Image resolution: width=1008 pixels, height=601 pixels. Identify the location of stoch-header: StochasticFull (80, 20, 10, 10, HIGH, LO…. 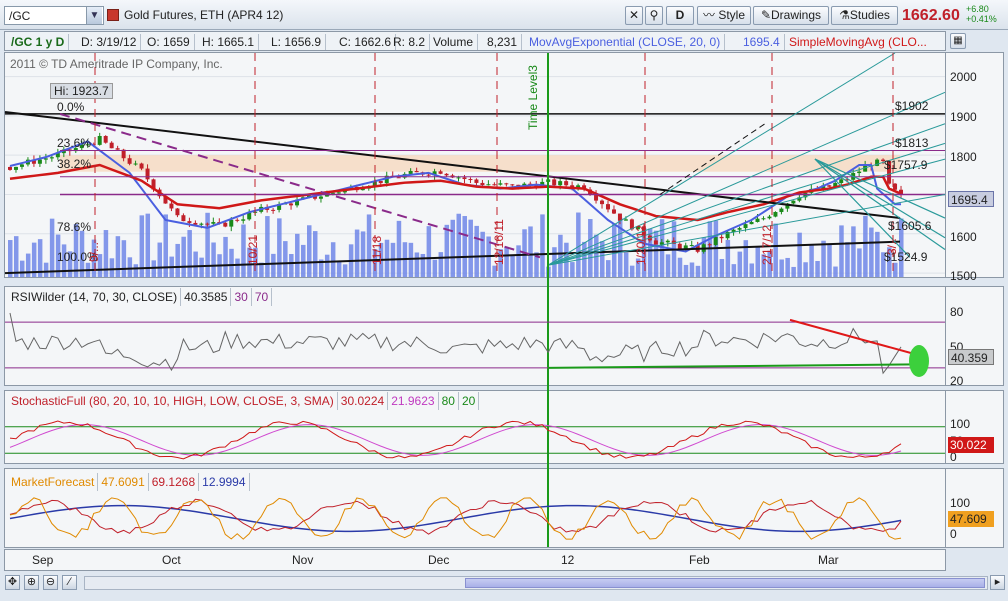
(244, 401).